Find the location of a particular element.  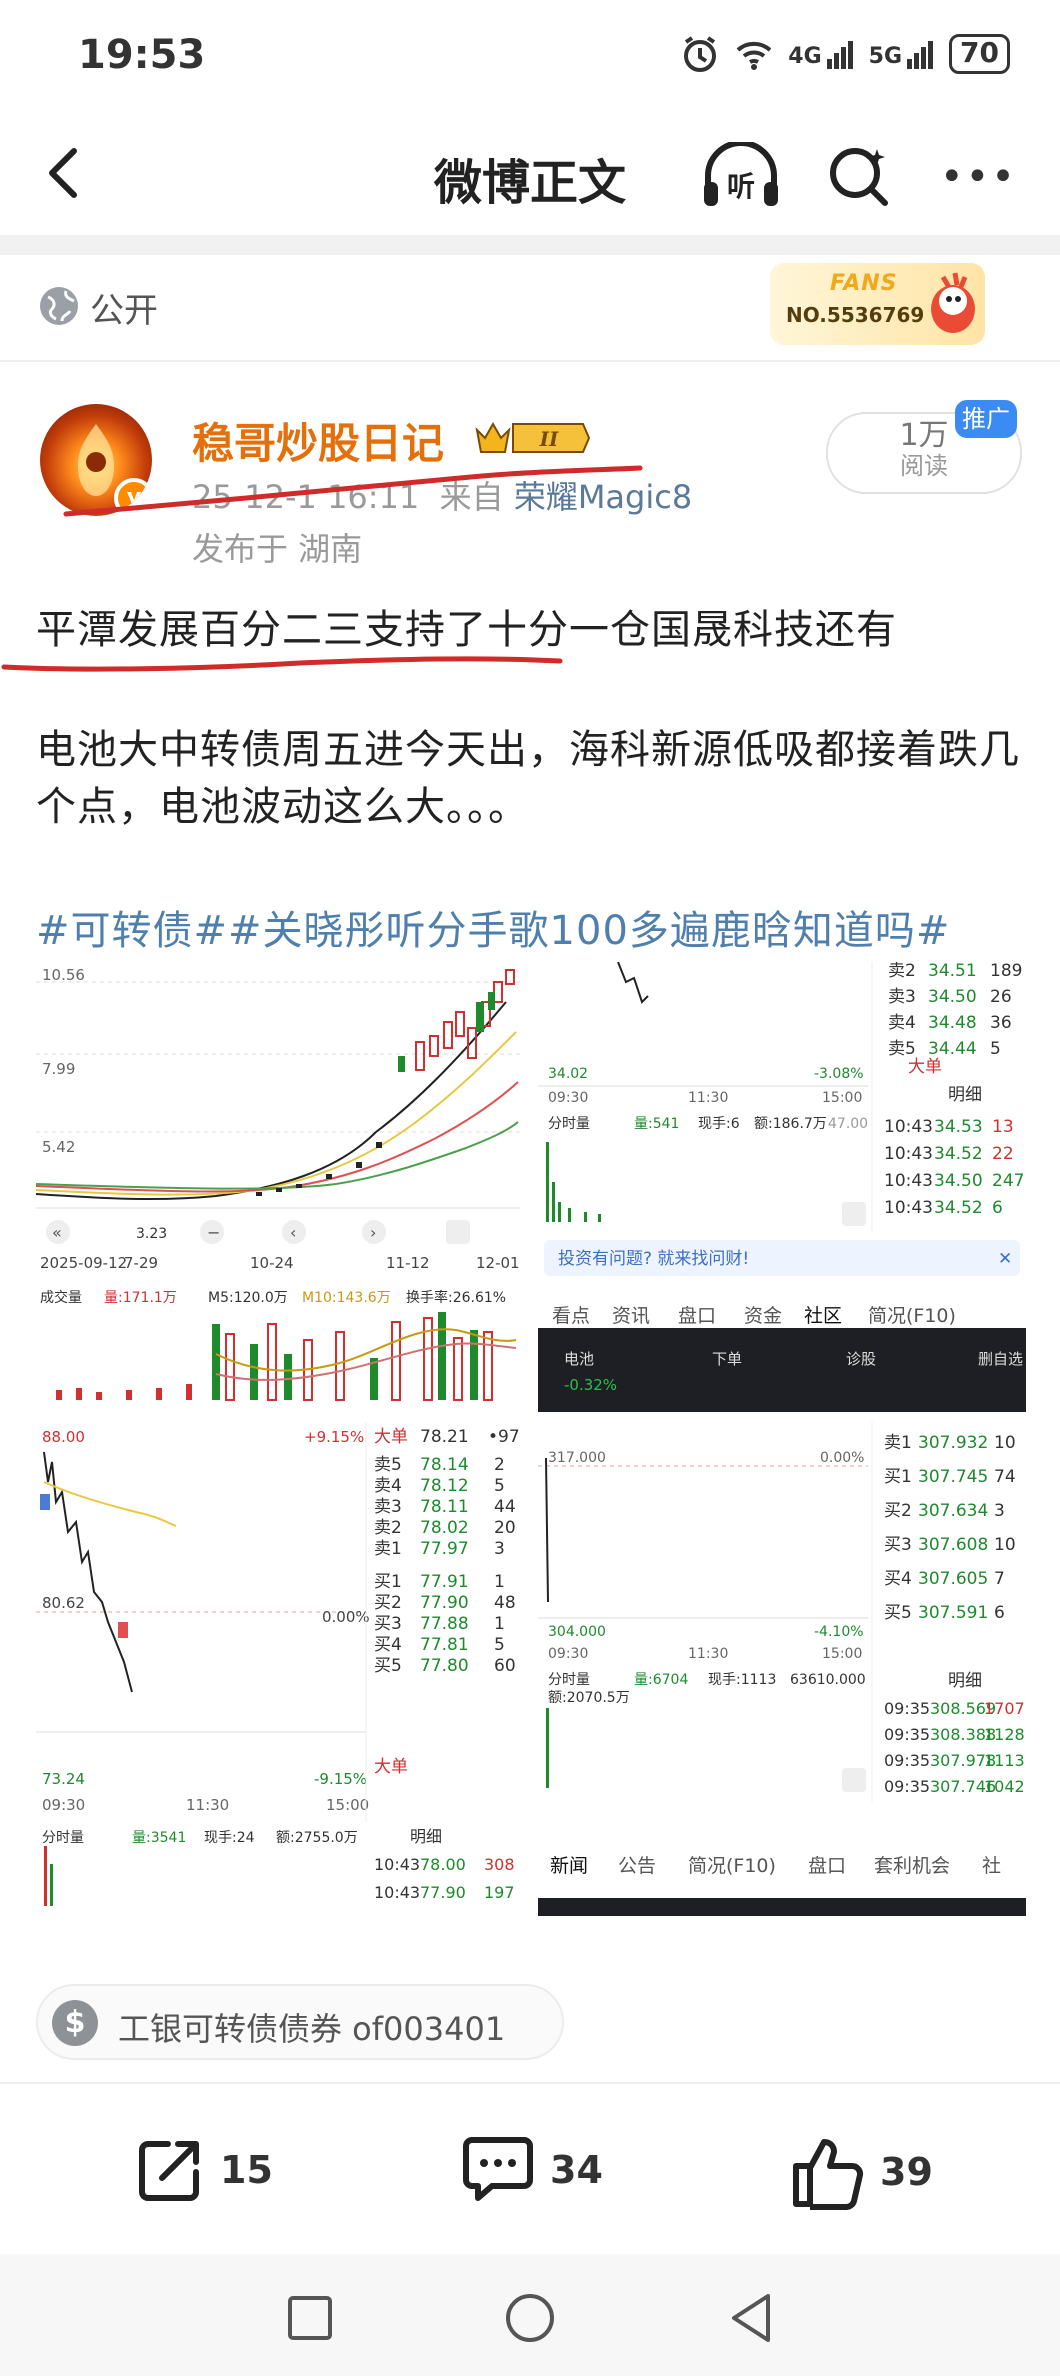

network-5g: 5G is located at coordinates (902, 54).